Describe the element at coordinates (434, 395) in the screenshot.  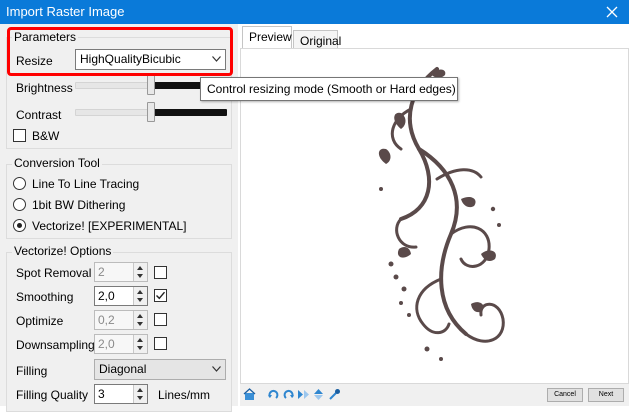
I see `bottom-toolbar: Cancel Next` at that location.